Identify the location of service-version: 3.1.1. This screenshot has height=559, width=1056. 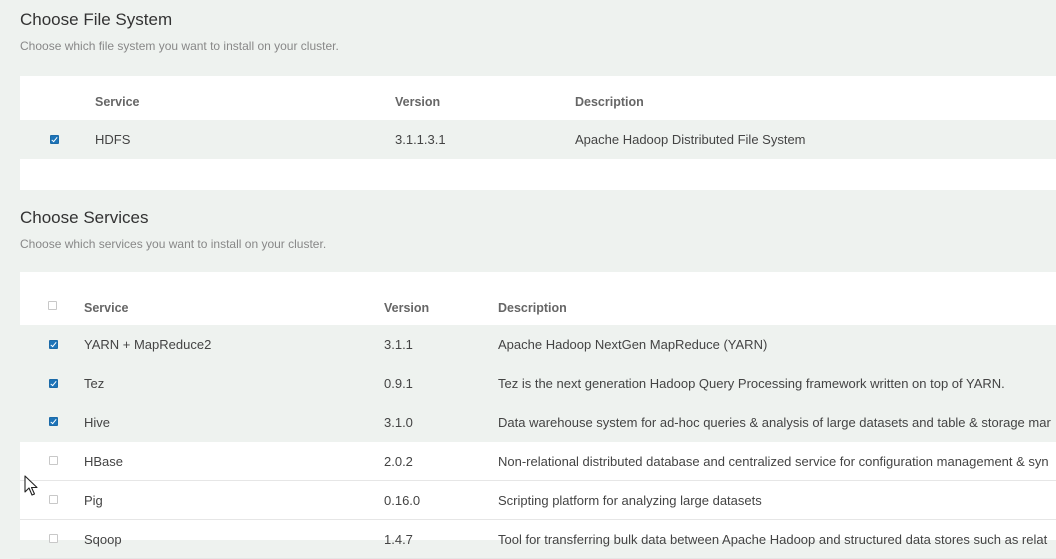
(398, 344).